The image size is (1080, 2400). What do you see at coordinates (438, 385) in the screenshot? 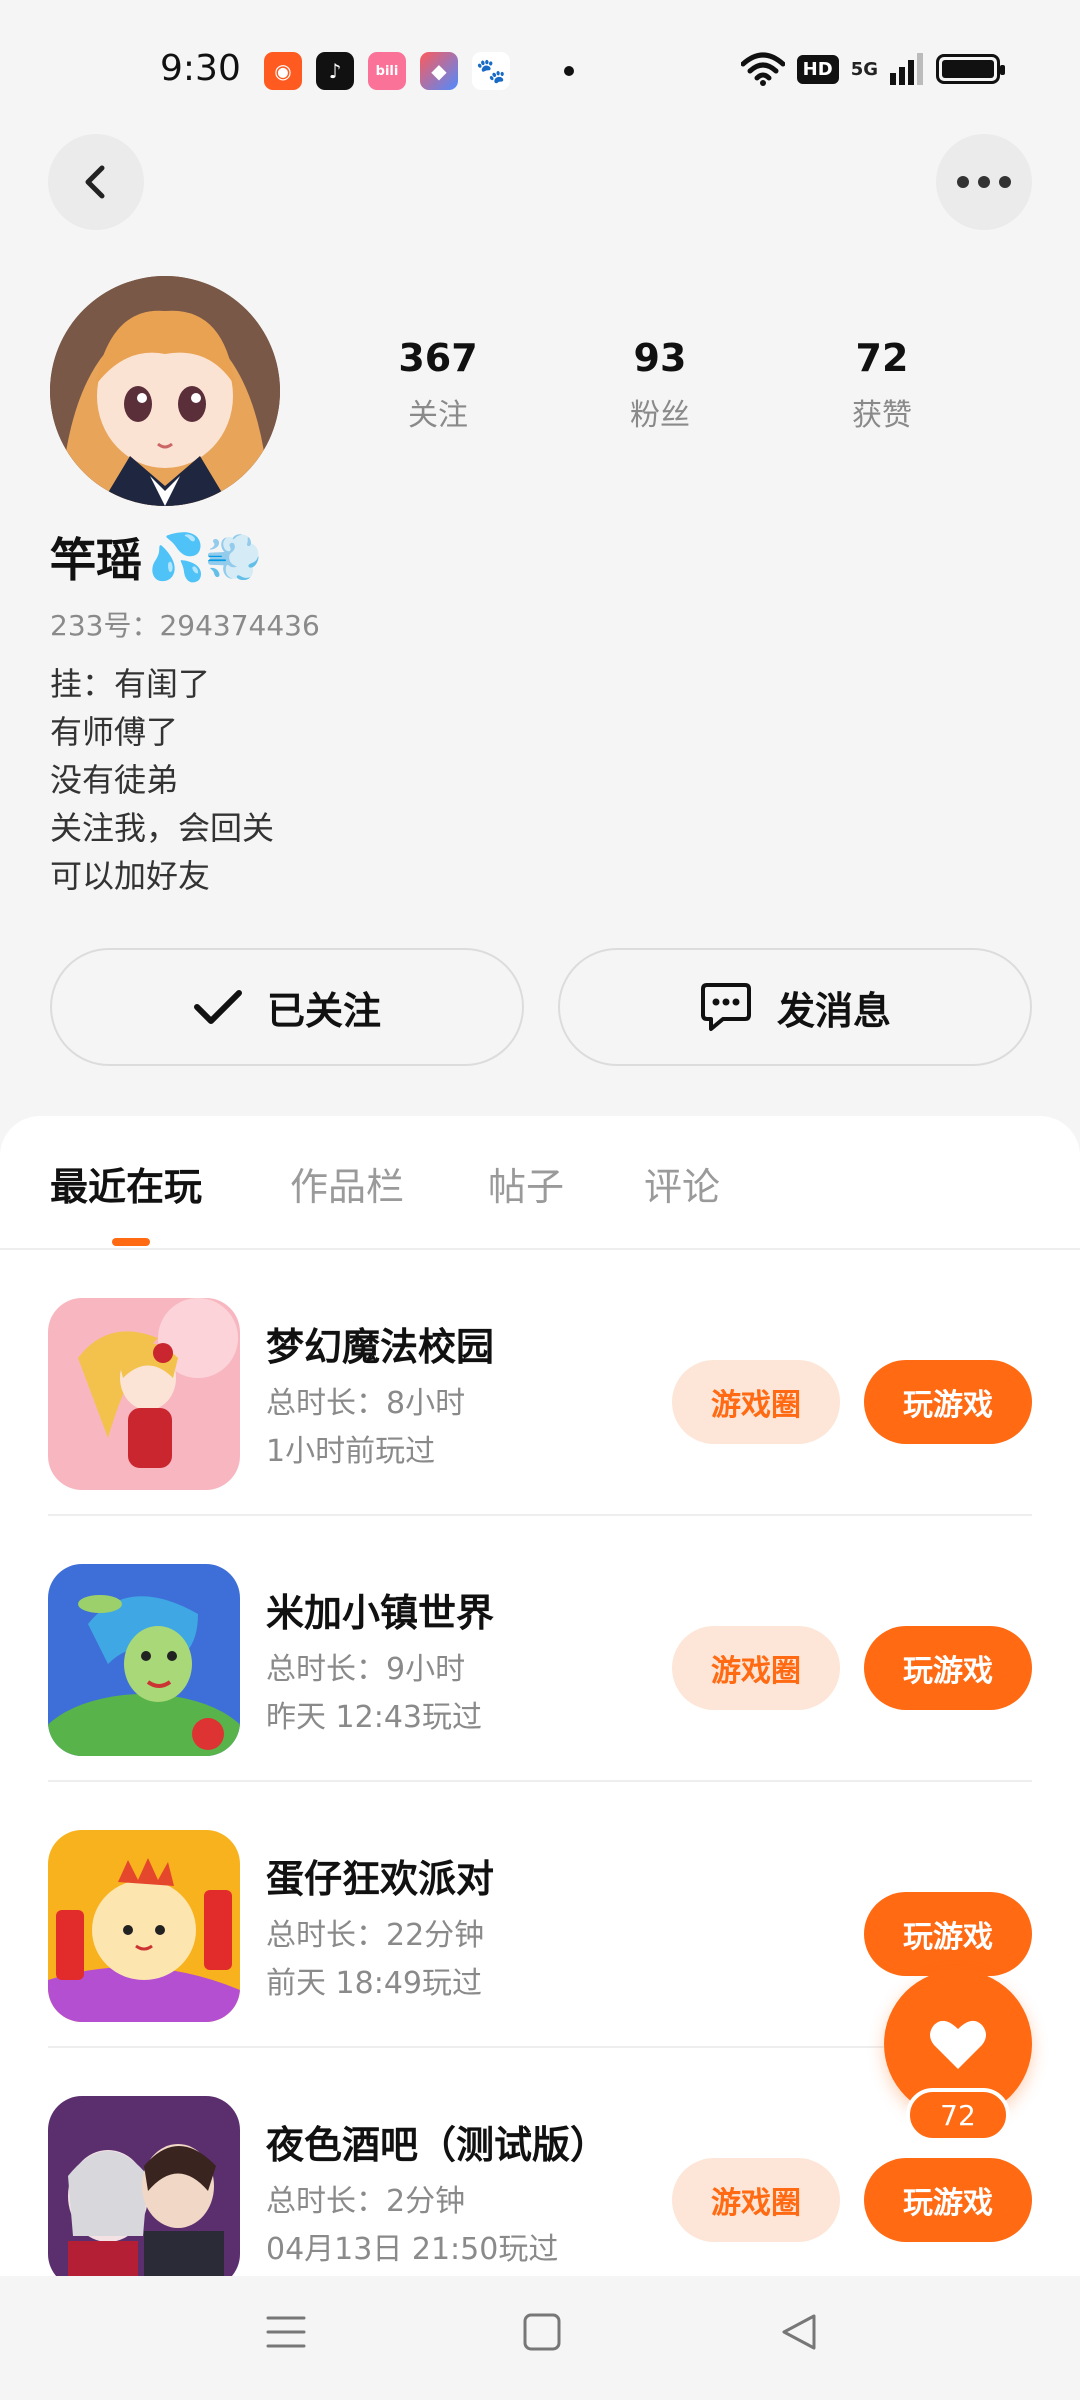
I see `stat-following: 367 关注` at bounding box center [438, 385].